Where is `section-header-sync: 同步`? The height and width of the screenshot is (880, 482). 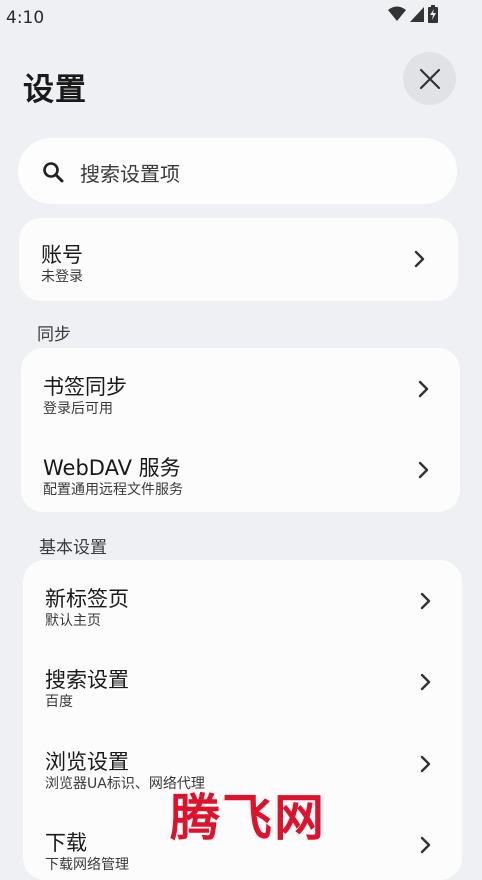 section-header-sync: 同步 is located at coordinates (54, 335).